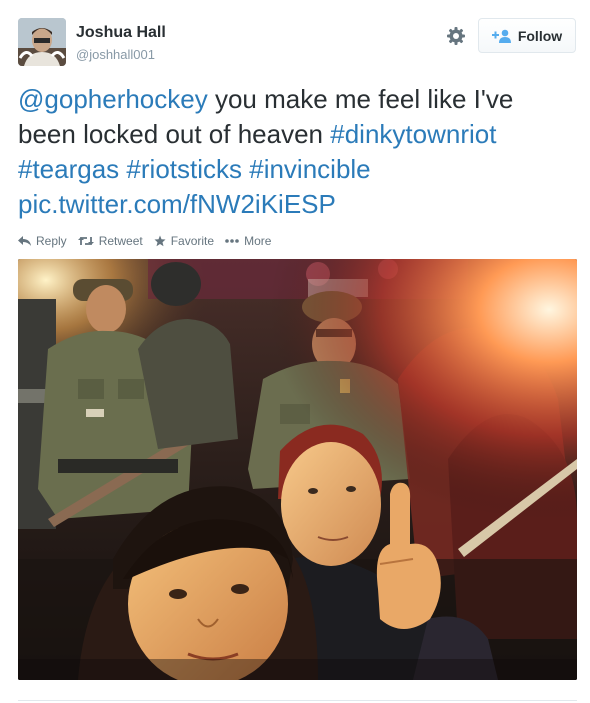 This screenshot has width=590, height=703. What do you see at coordinates (177, 204) in the screenshot?
I see `media-link: pic.twitter.com/fNW2iKiESP` at bounding box center [177, 204].